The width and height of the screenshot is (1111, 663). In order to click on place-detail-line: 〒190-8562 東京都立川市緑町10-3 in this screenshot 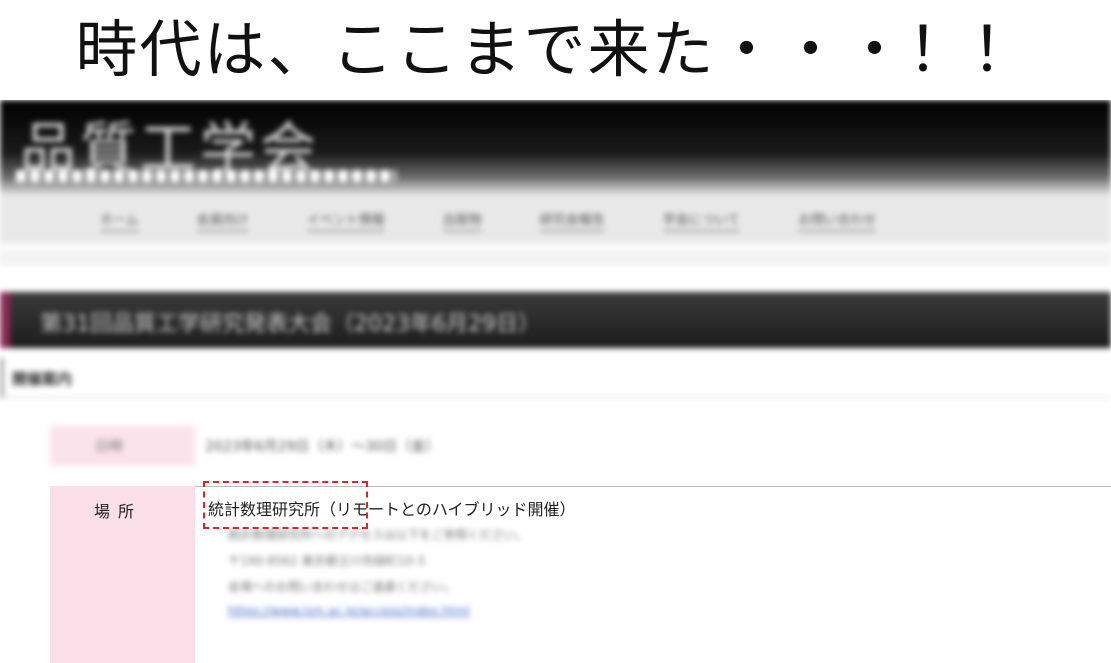, I will do `click(326, 561)`.